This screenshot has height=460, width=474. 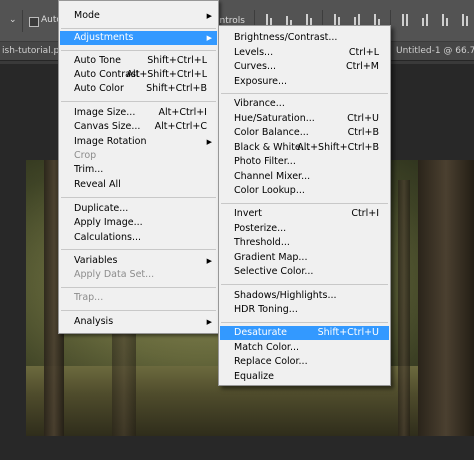 I want to click on menu-item-canvas-size: Canvas Size... Alt+Ctrl+C, so click(x=138, y=127).